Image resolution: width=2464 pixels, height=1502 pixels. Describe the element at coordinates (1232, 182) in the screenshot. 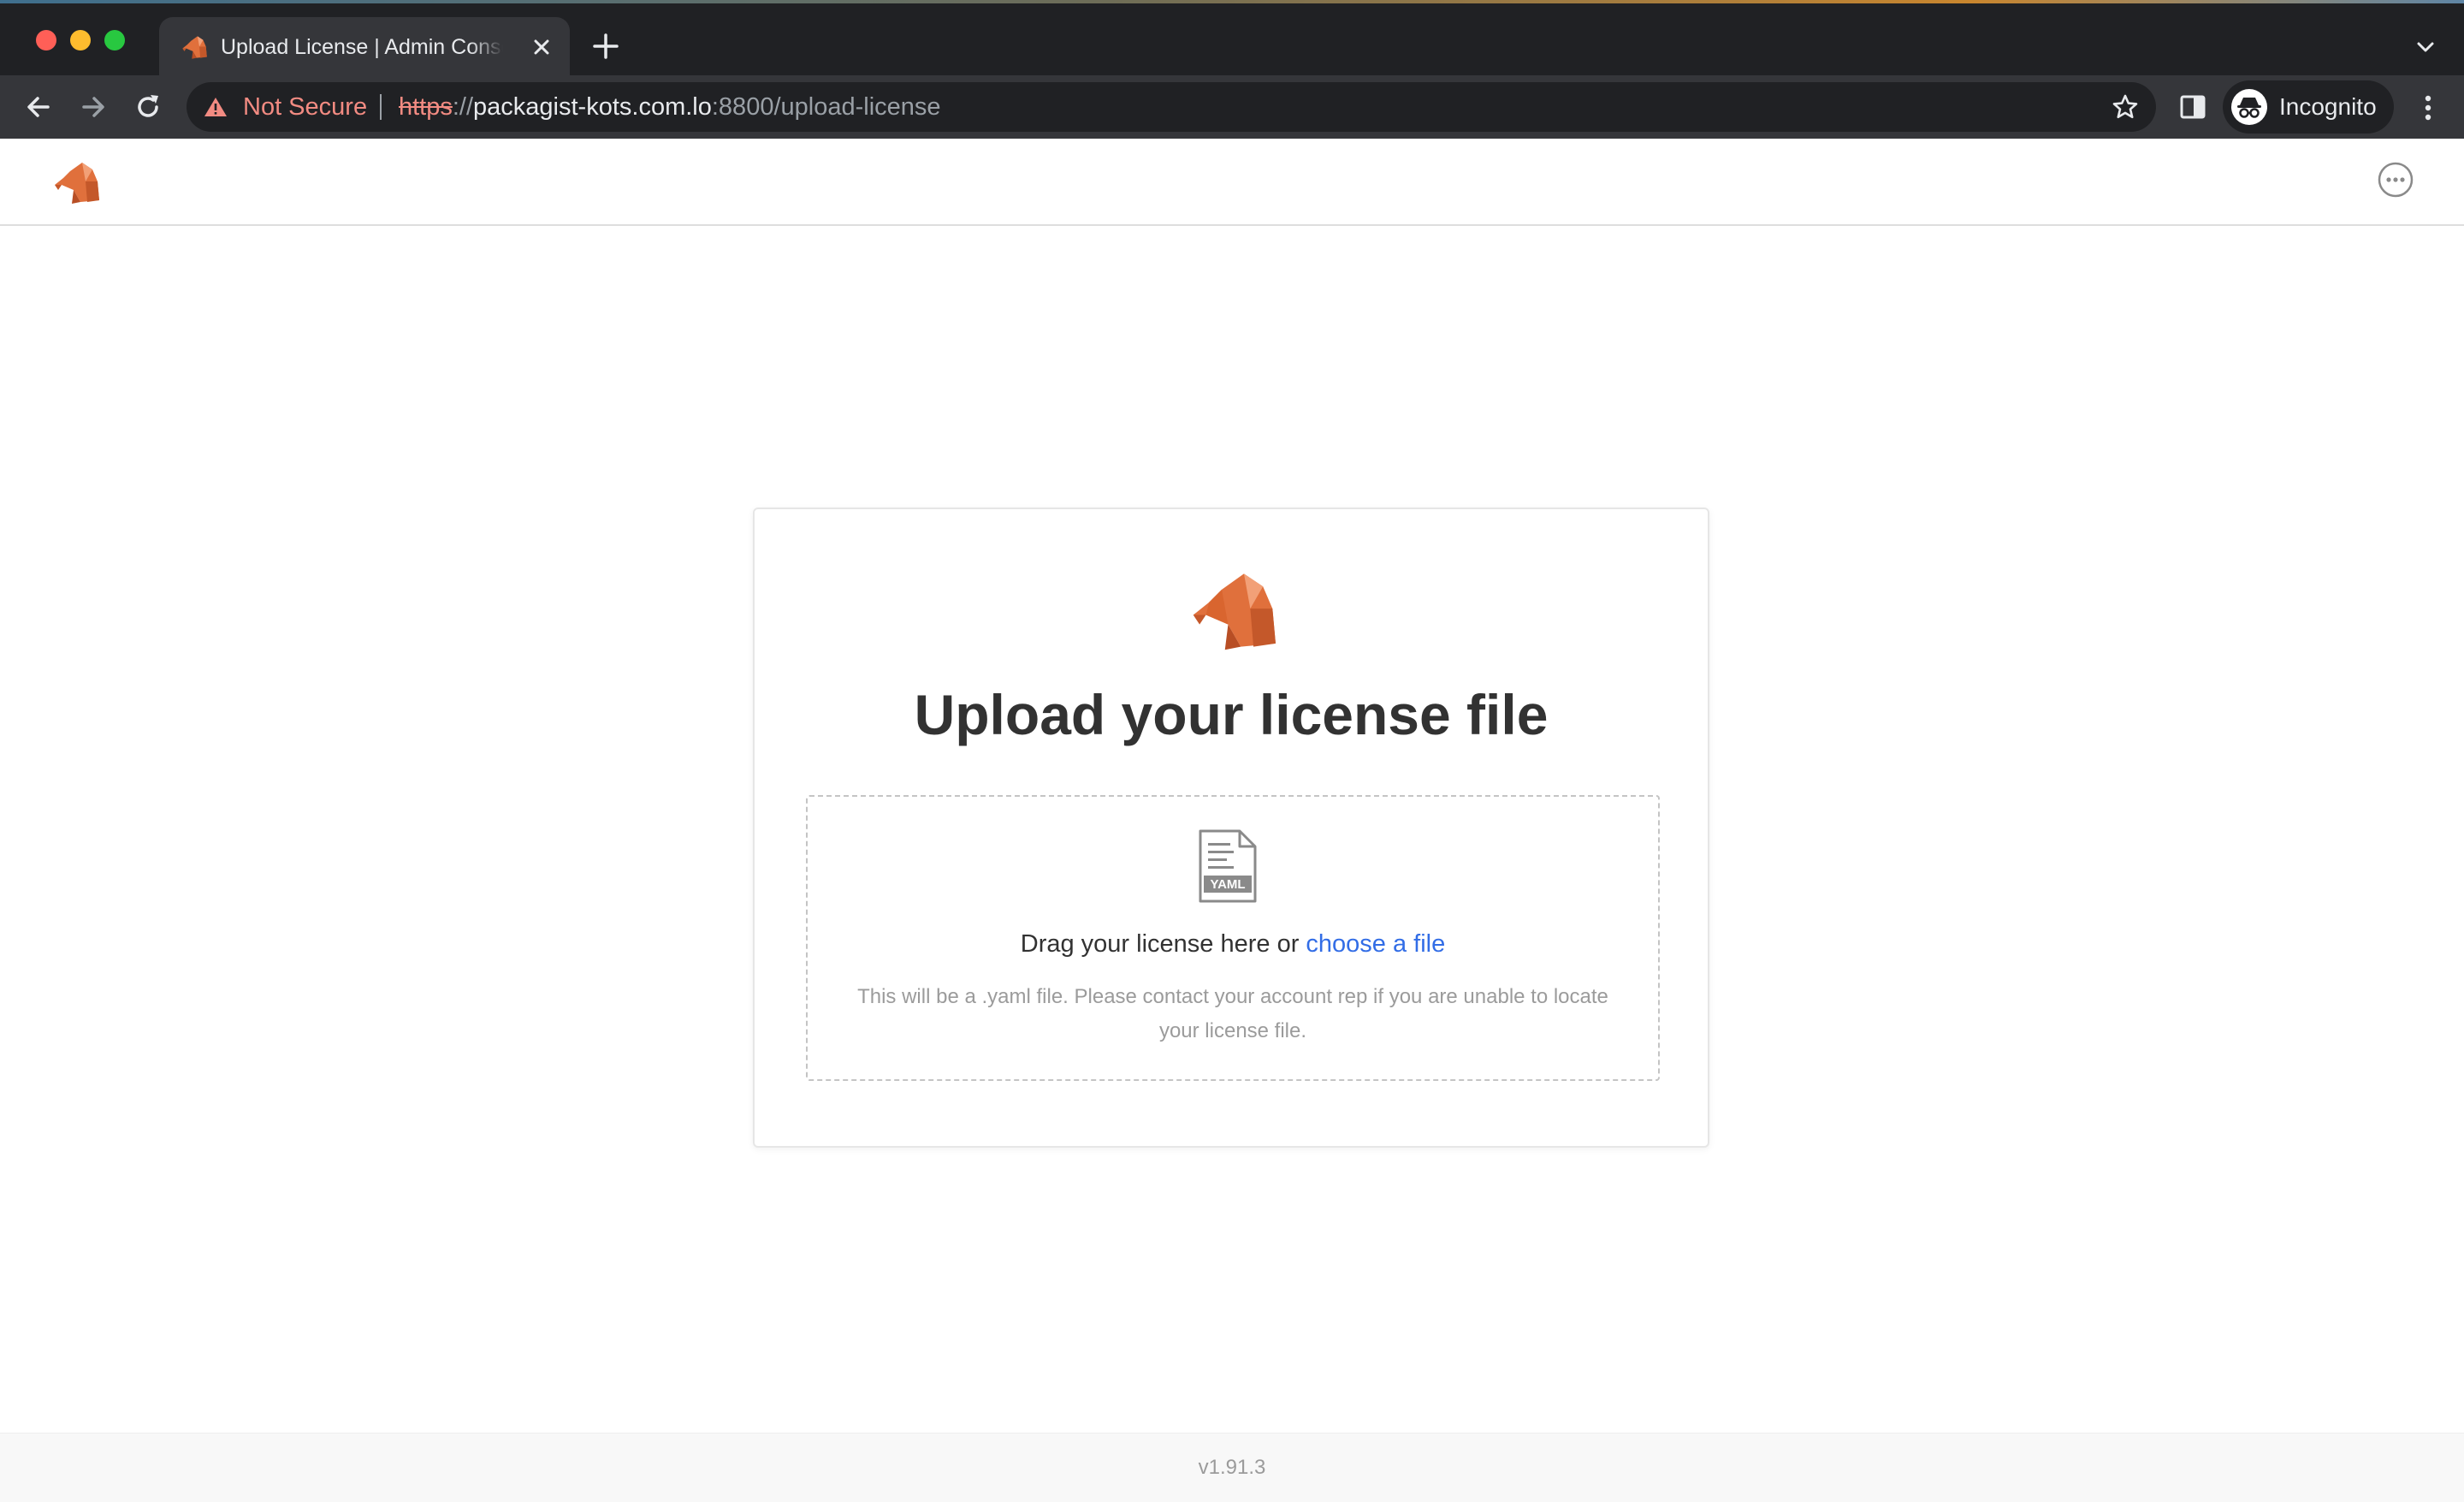

I see `app-header` at that location.